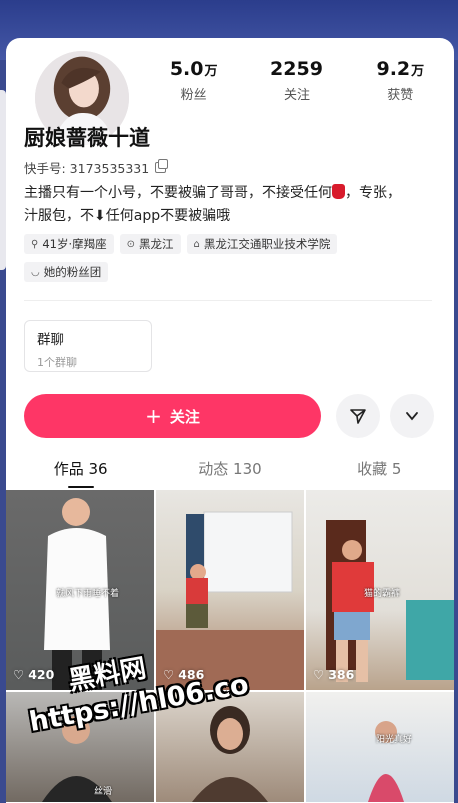  I want to click on tag-age: ⚲ 41岁·摩羯座, so click(69, 244).